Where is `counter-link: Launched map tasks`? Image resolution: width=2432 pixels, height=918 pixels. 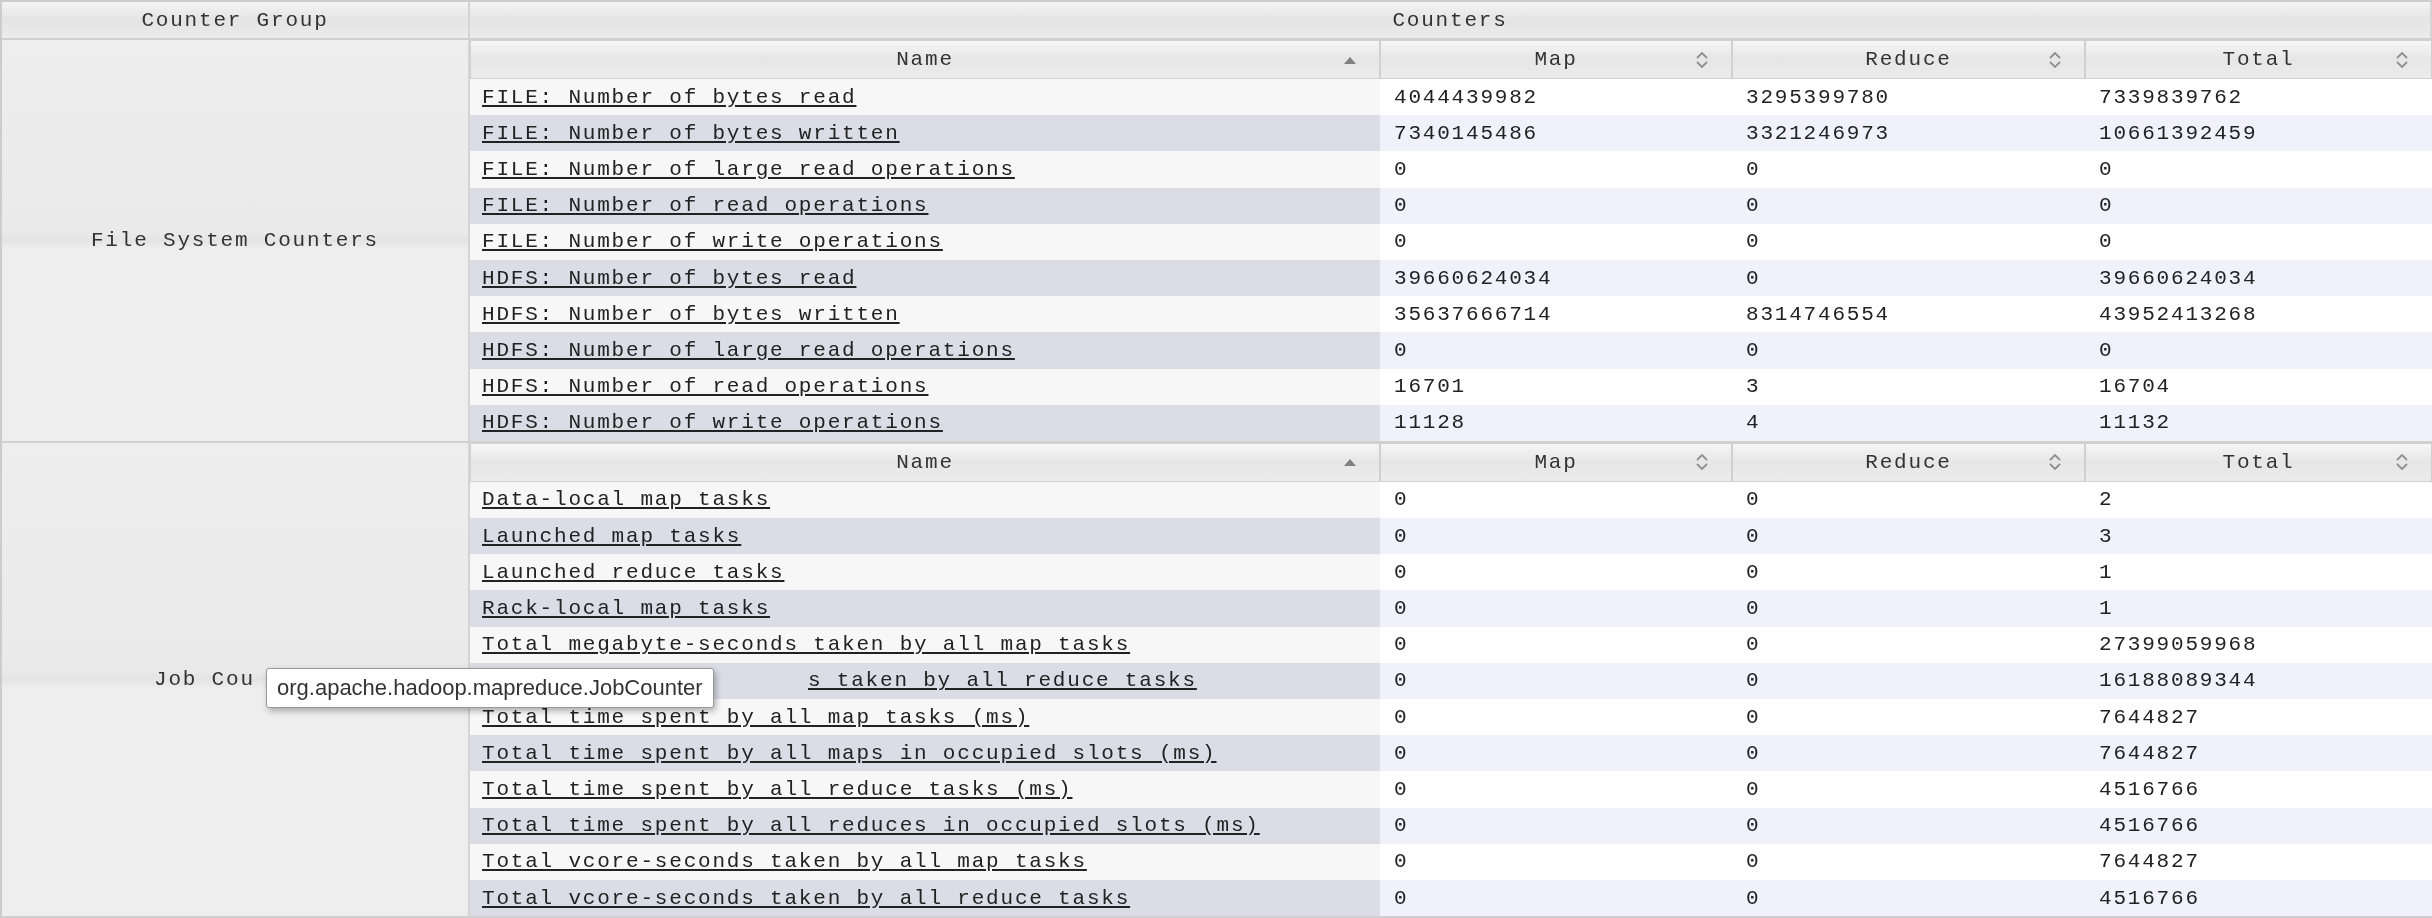 counter-link: Launched map tasks is located at coordinates (612, 536).